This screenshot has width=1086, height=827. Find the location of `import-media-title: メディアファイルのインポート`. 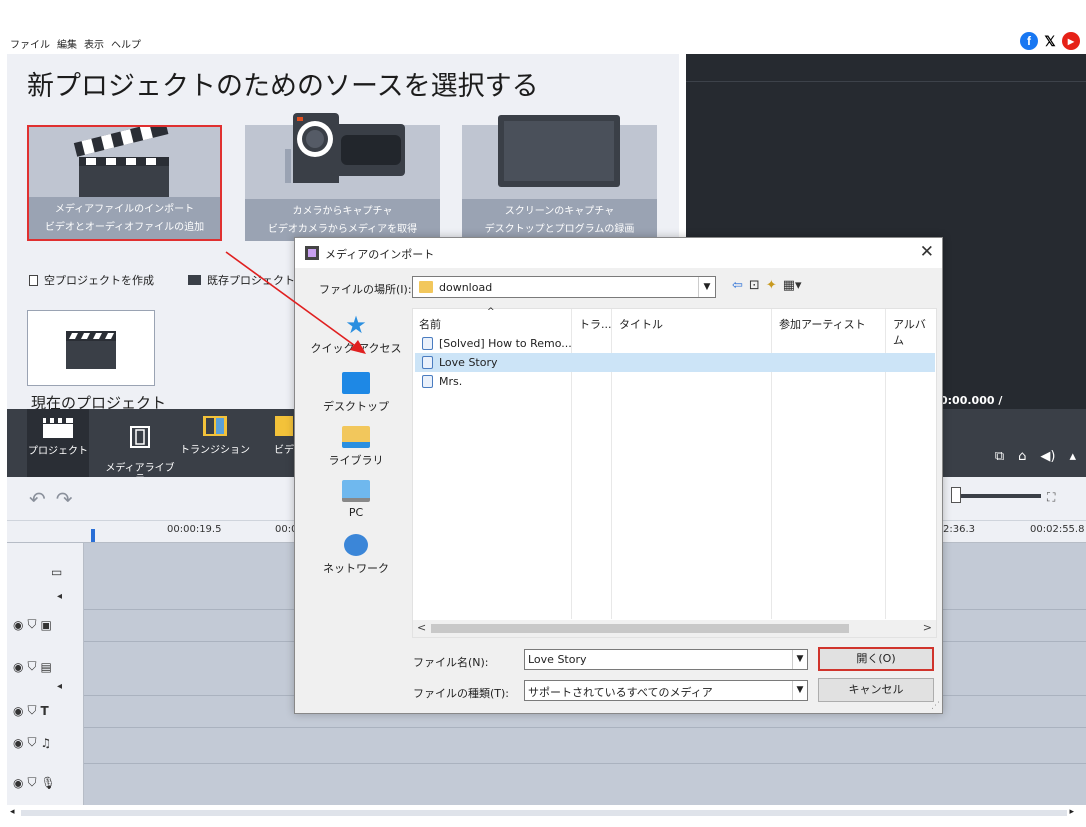

import-media-title: メディアファイルのインポート is located at coordinates (124, 209).